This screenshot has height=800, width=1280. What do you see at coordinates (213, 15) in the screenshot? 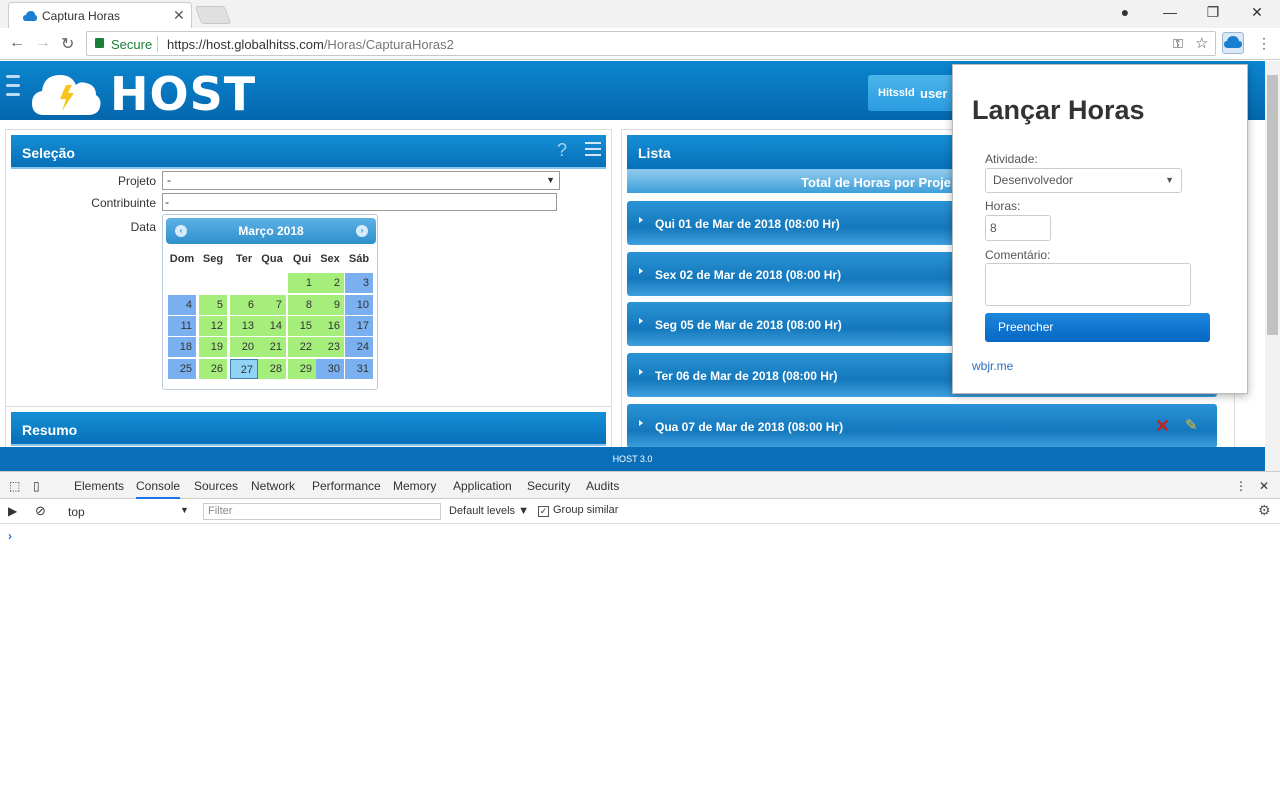
I see `new-tab-button` at bounding box center [213, 15].